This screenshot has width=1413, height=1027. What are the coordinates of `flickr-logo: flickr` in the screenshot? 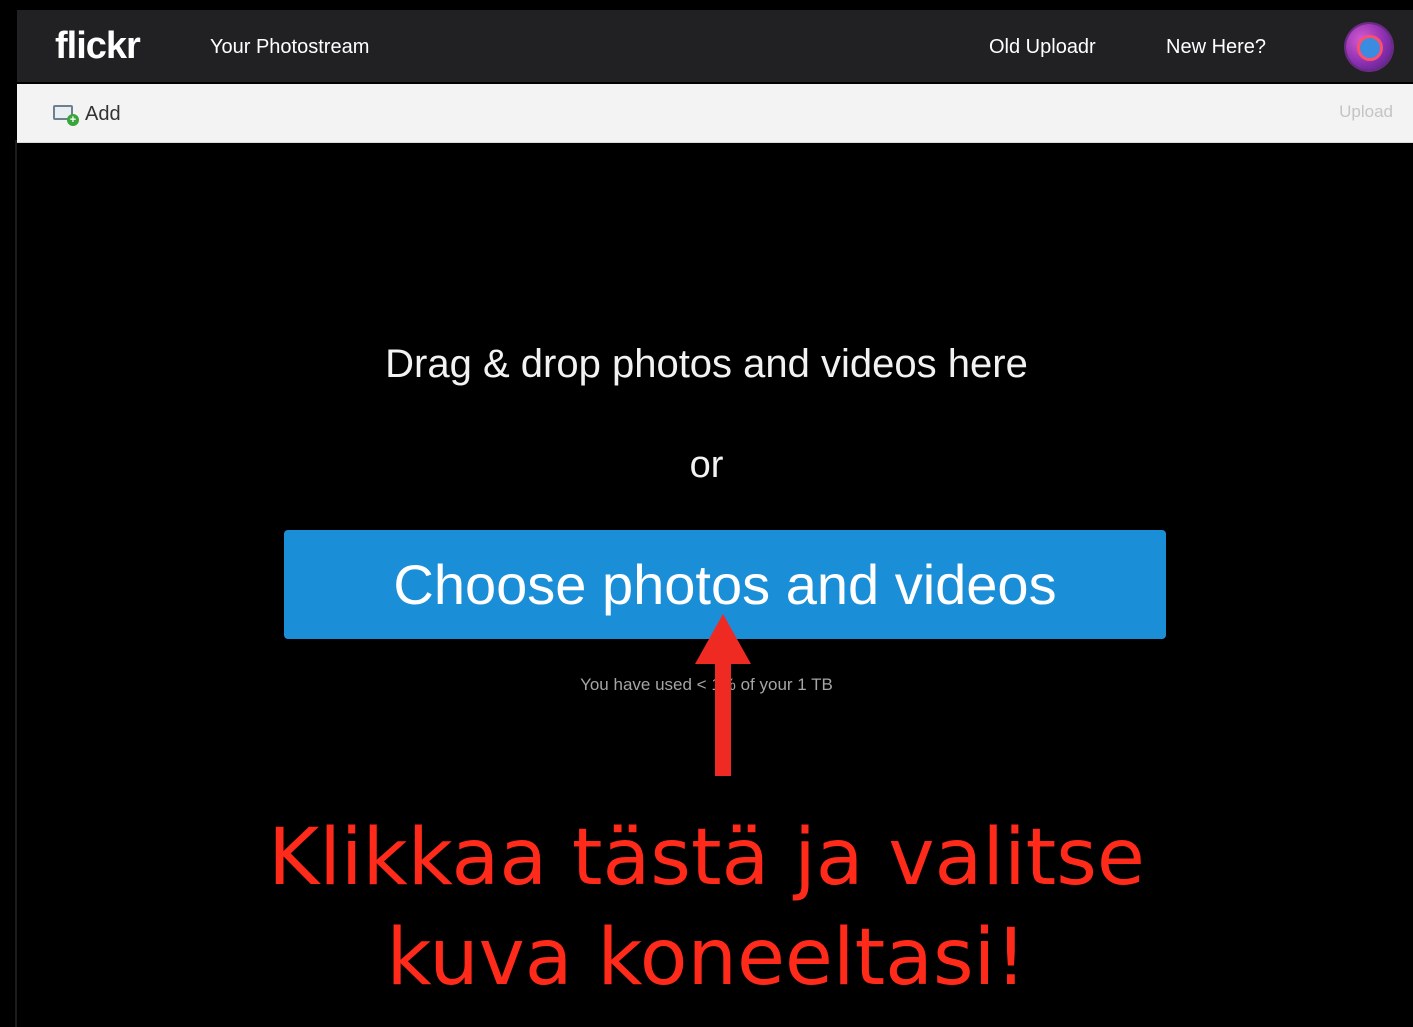 It's located at (98, 46).